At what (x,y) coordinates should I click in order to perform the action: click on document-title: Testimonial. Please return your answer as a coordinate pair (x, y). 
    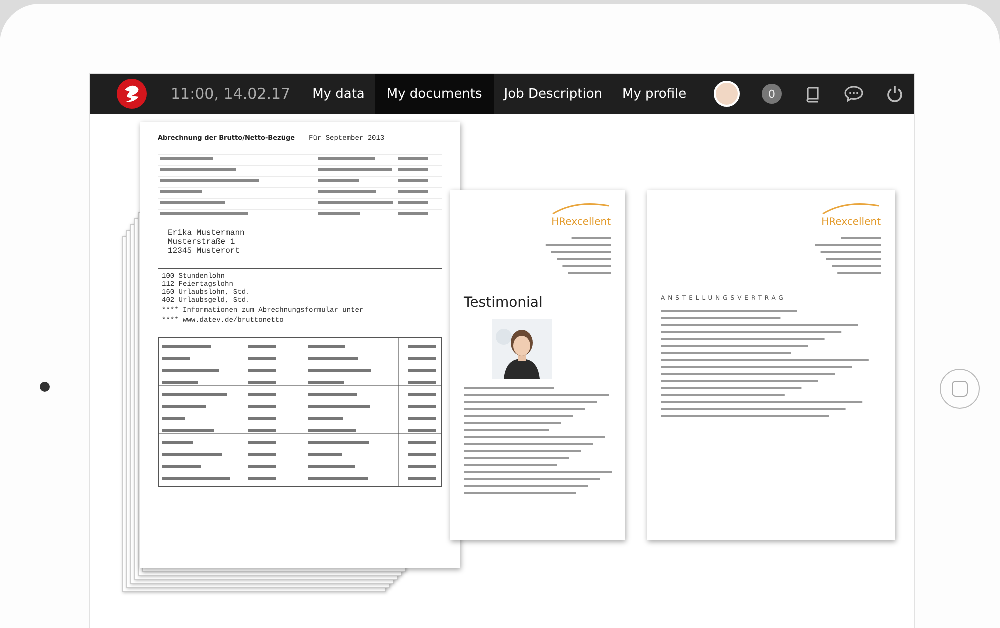
    Looking at the image, I should click on (504, 303).